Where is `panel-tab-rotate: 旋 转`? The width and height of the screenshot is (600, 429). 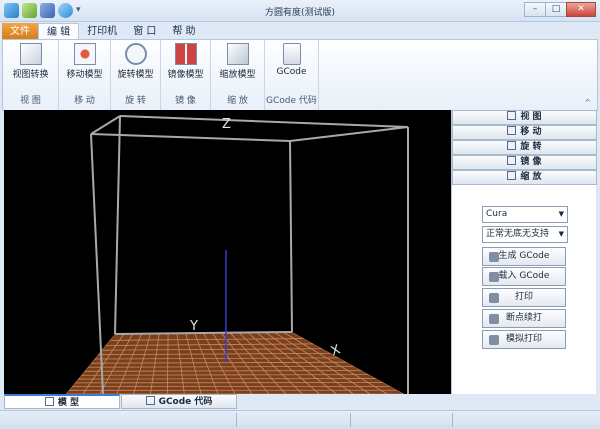 panel-tab-rotate: 旋 转 is located at coordinates (524, 147).